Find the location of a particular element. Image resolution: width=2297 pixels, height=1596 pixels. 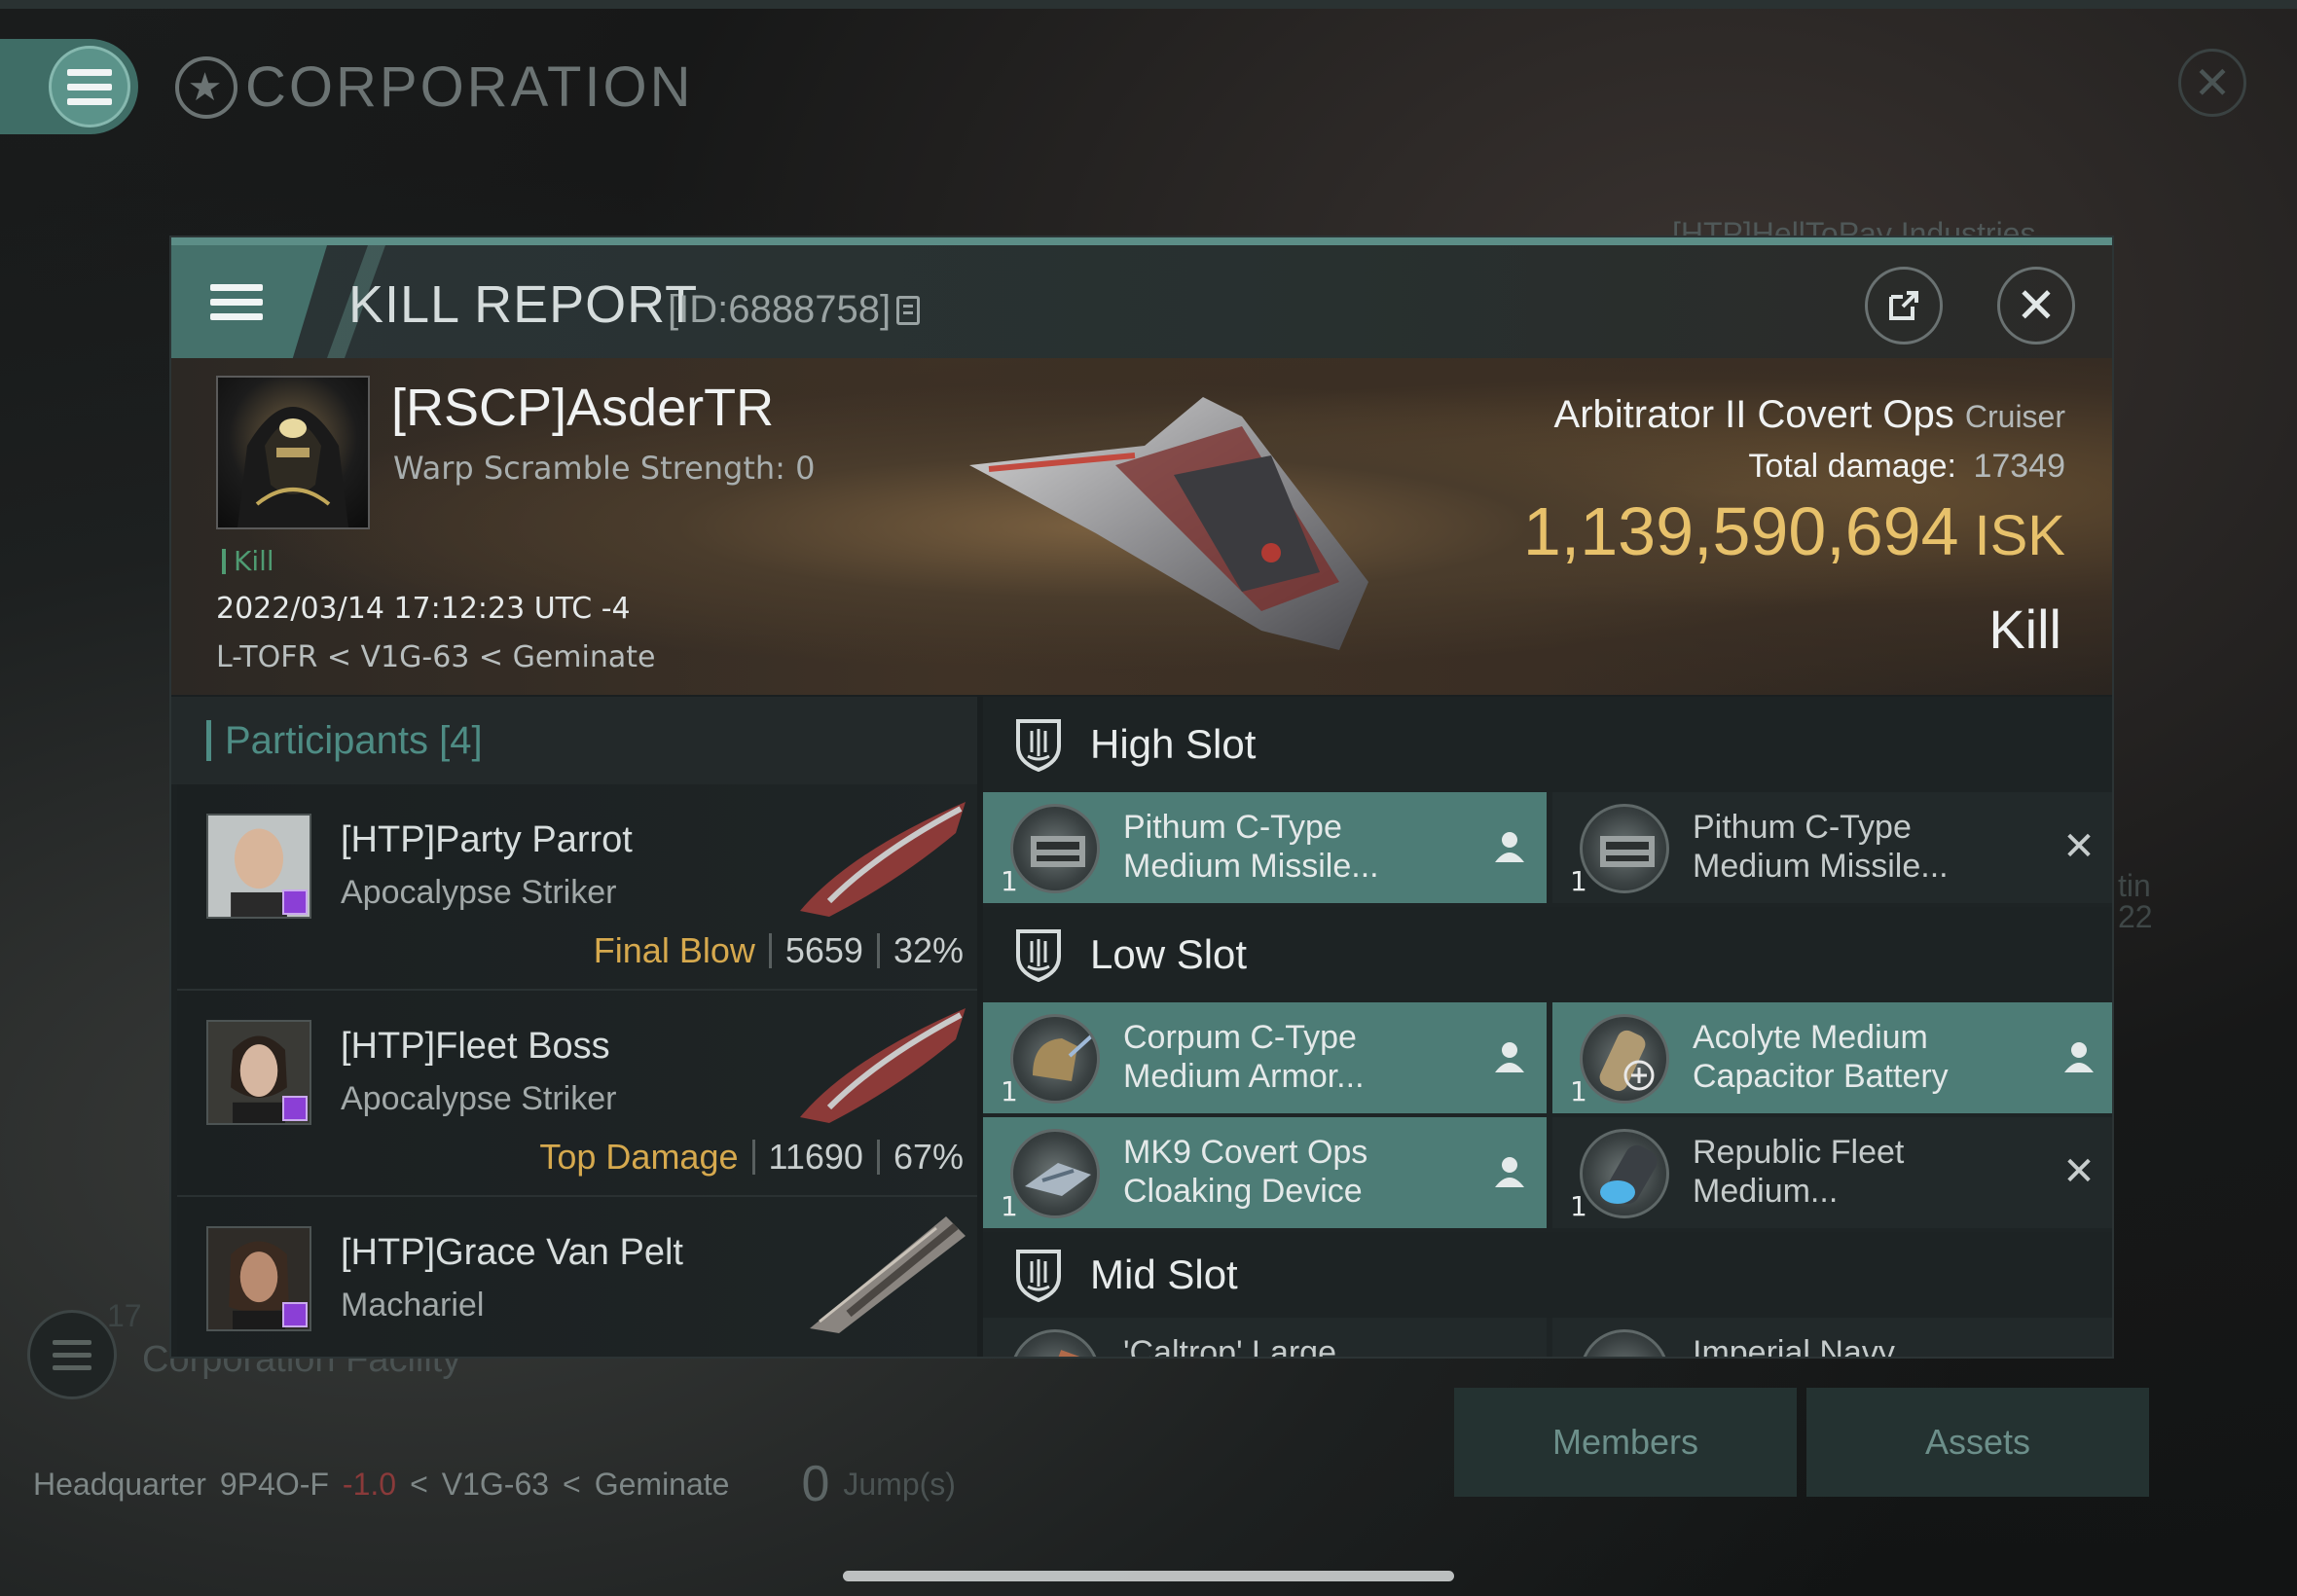

armor-repairer-icon is located at coordinates (1055, 1059).